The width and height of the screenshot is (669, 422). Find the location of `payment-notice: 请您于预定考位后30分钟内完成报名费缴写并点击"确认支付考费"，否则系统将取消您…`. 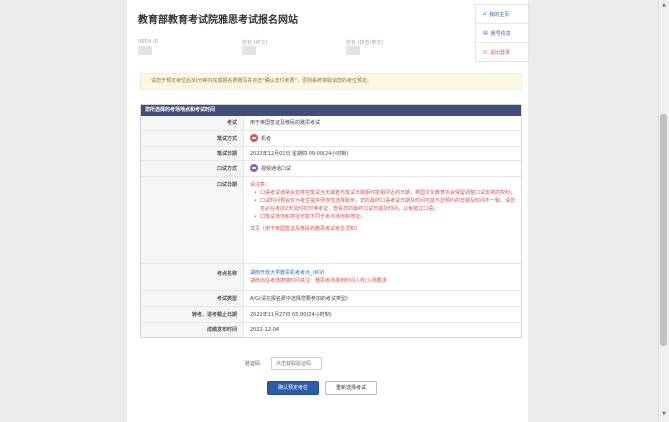

payment-notice: 请您于预定考位后30分钟内完成报名费缴写并点击"确认支付考费"，否则系统将取消您… is located at coordinates (331, 81).